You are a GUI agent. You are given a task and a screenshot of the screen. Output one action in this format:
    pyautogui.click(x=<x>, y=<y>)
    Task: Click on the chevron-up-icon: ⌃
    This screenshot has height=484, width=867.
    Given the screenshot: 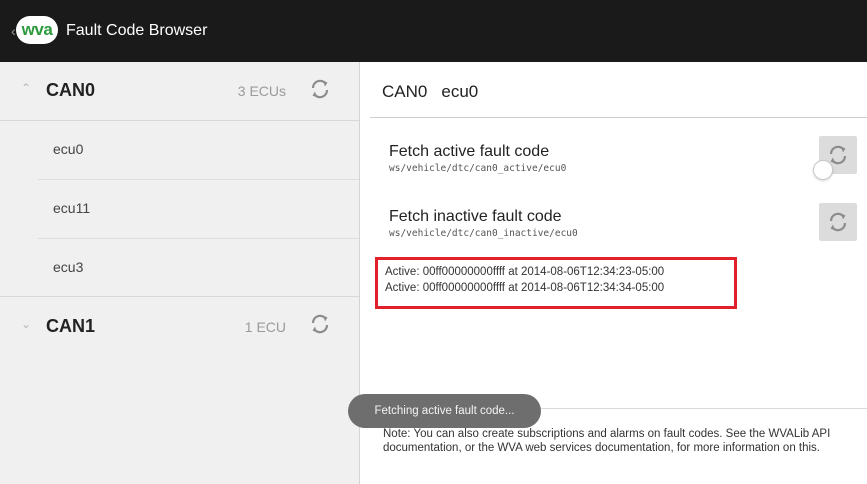 What is the action you would take?
    pyautogui.click(x=26, y=88)
    